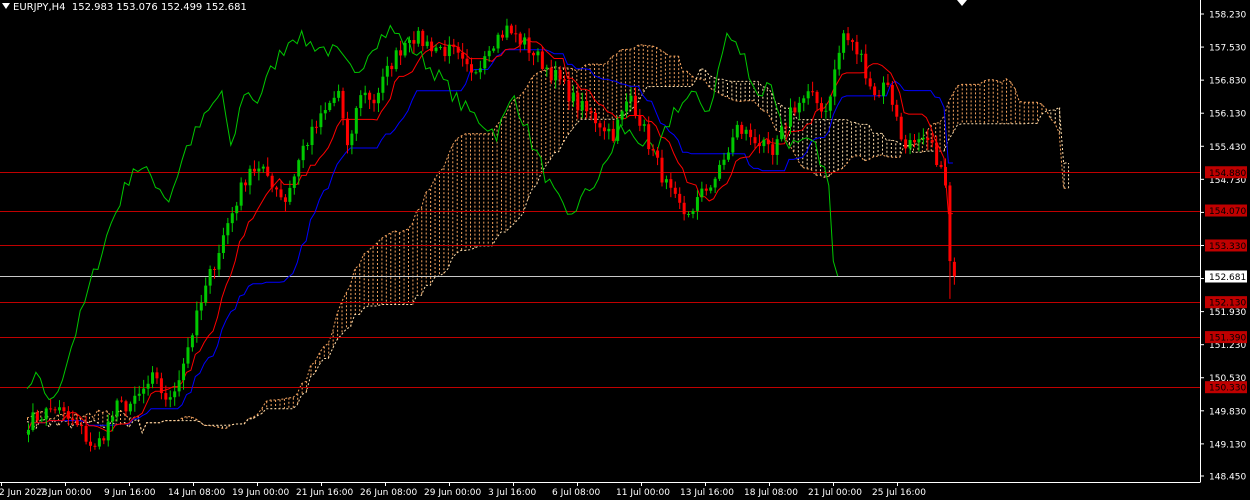 The height and width of the screenshot is (500, 1250). Describe the element at coordinates (1227, 445) in the screenshot. I see `price-tick-label: 149.130` at that location.